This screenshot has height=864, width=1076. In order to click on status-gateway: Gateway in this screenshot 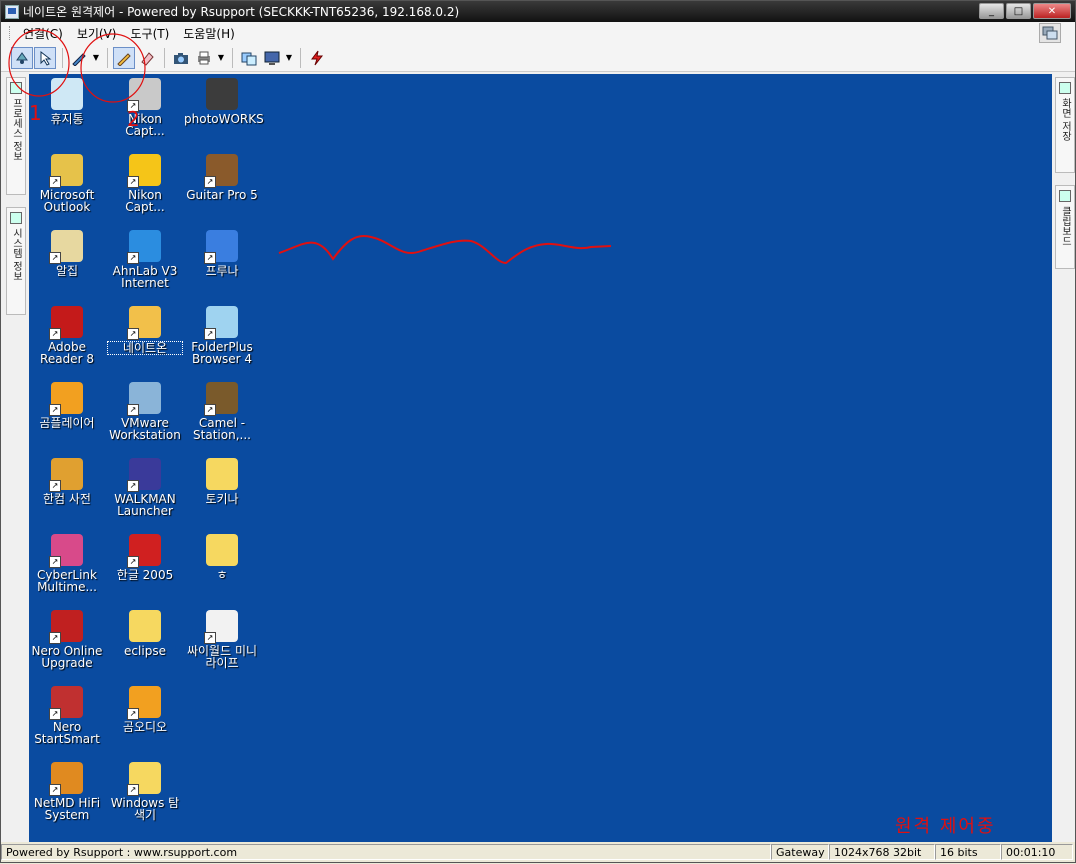, I will do `click(800, 852)`.